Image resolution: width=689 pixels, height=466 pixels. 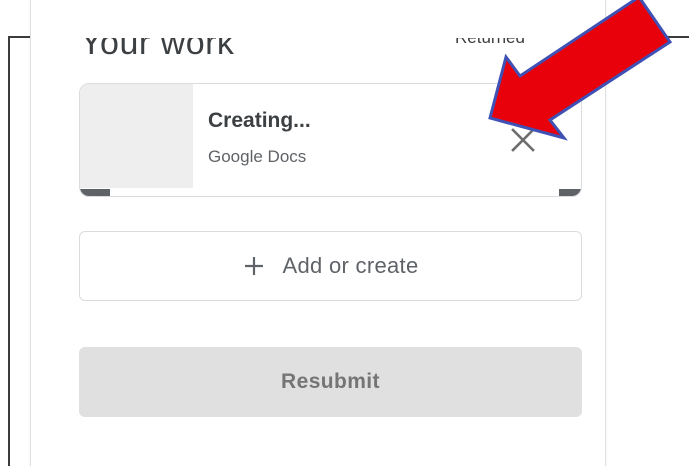 What do you see at coordinates (530, 42) in the screenshot?
I see `status-clip: Returned` at bounding box center [530, 42].